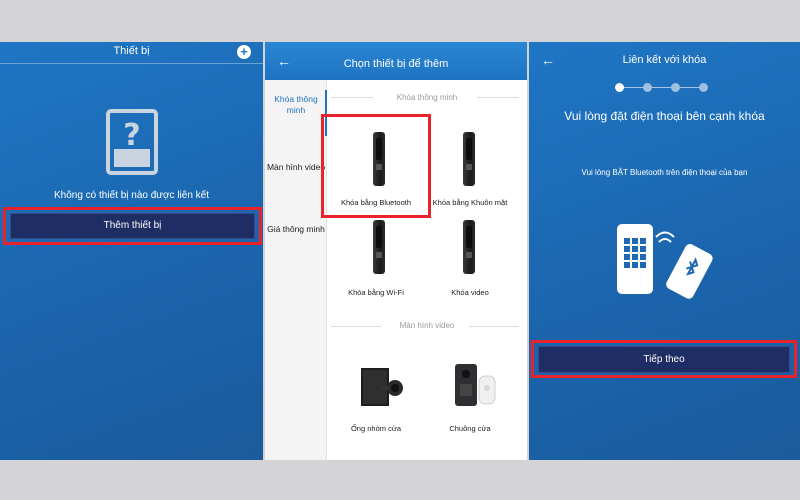  I want to click on video-lock-image, so click(469, 247).